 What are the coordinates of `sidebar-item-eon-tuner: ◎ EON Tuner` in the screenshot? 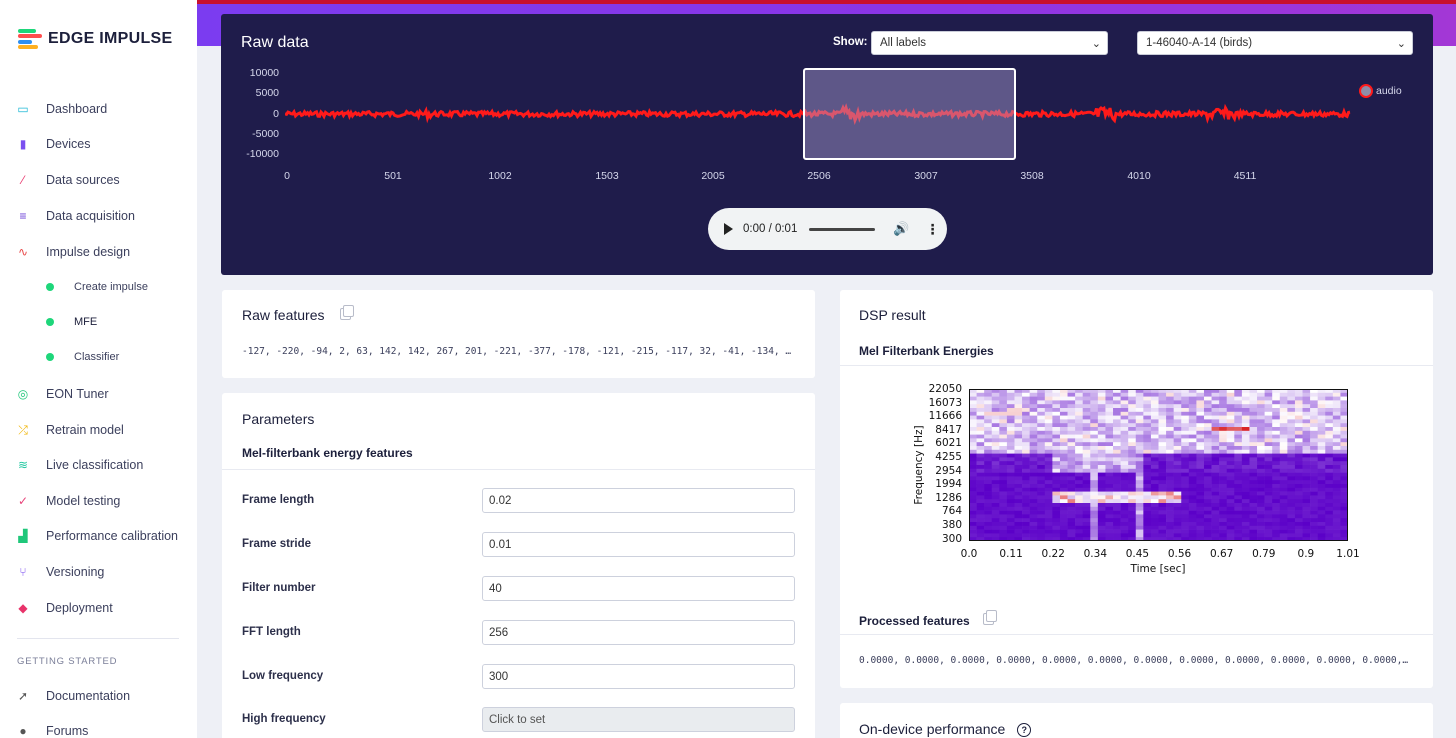 It's located at (62, 394).